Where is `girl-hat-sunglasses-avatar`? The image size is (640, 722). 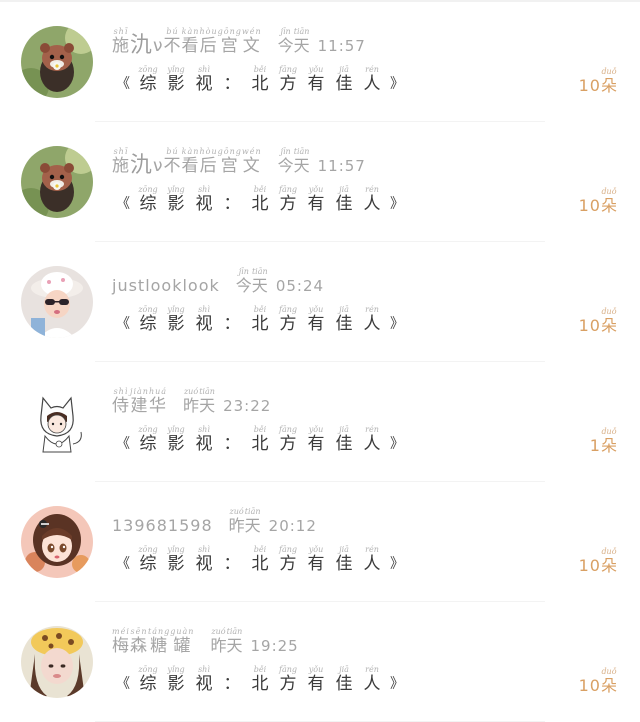
girl-hat-sunglasses-avatar is located at coordinates (57, 302).